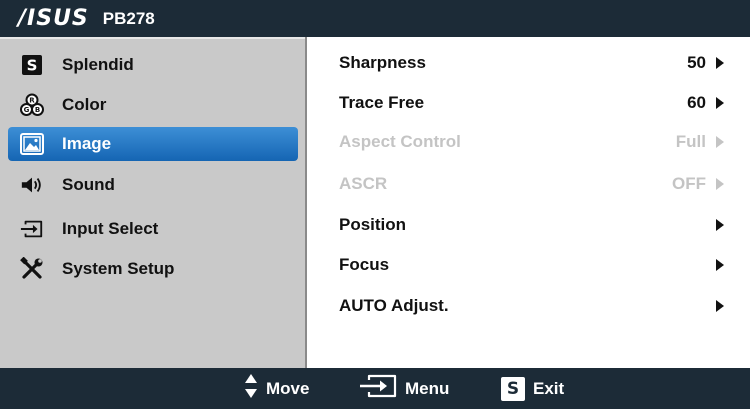 The height and width of the screenshot is (409, 750). I want to click on menu-item-system-setup: System Setup, so click(153, 269).